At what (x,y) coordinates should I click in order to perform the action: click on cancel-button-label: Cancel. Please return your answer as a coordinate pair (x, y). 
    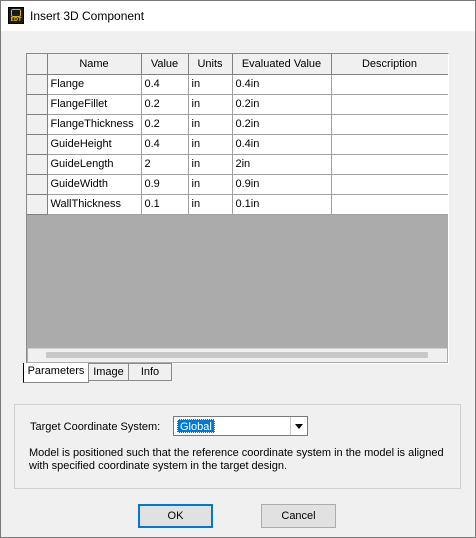
    Looking at the image, I should click on (298, 516).